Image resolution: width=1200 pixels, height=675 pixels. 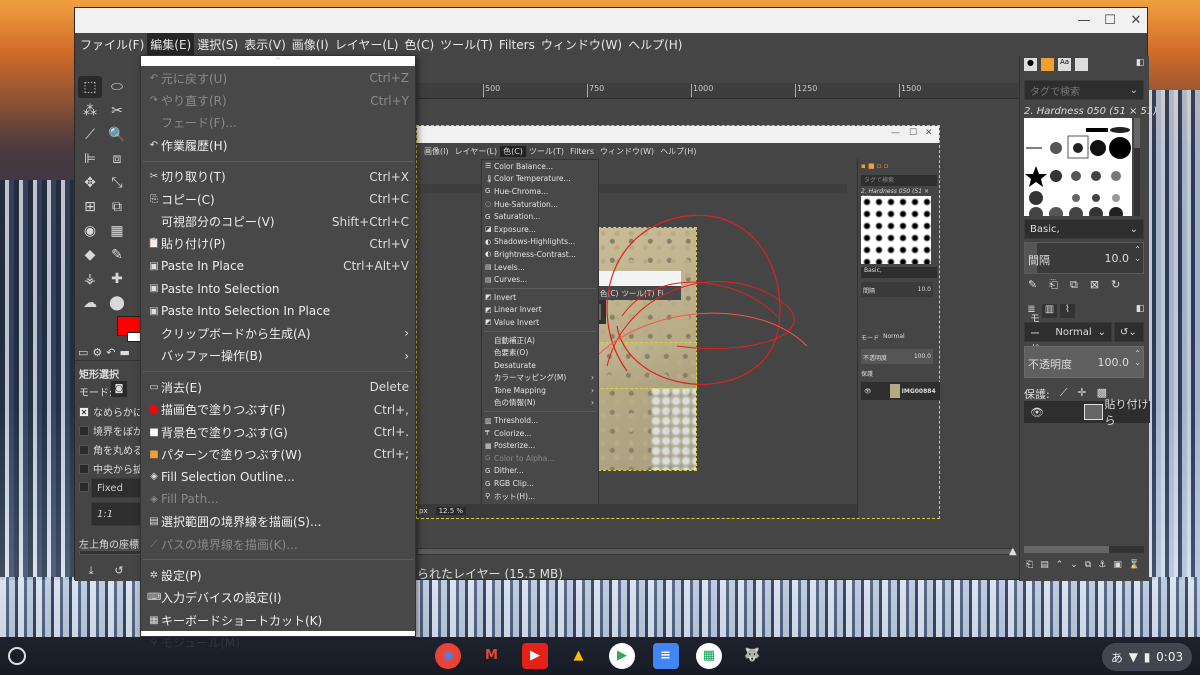 What do you see at coordinates (1084, 90) in the screenshot?
I see `brush-tag-search: タグで検索 ⌄` at bounding box center [1084, 90].